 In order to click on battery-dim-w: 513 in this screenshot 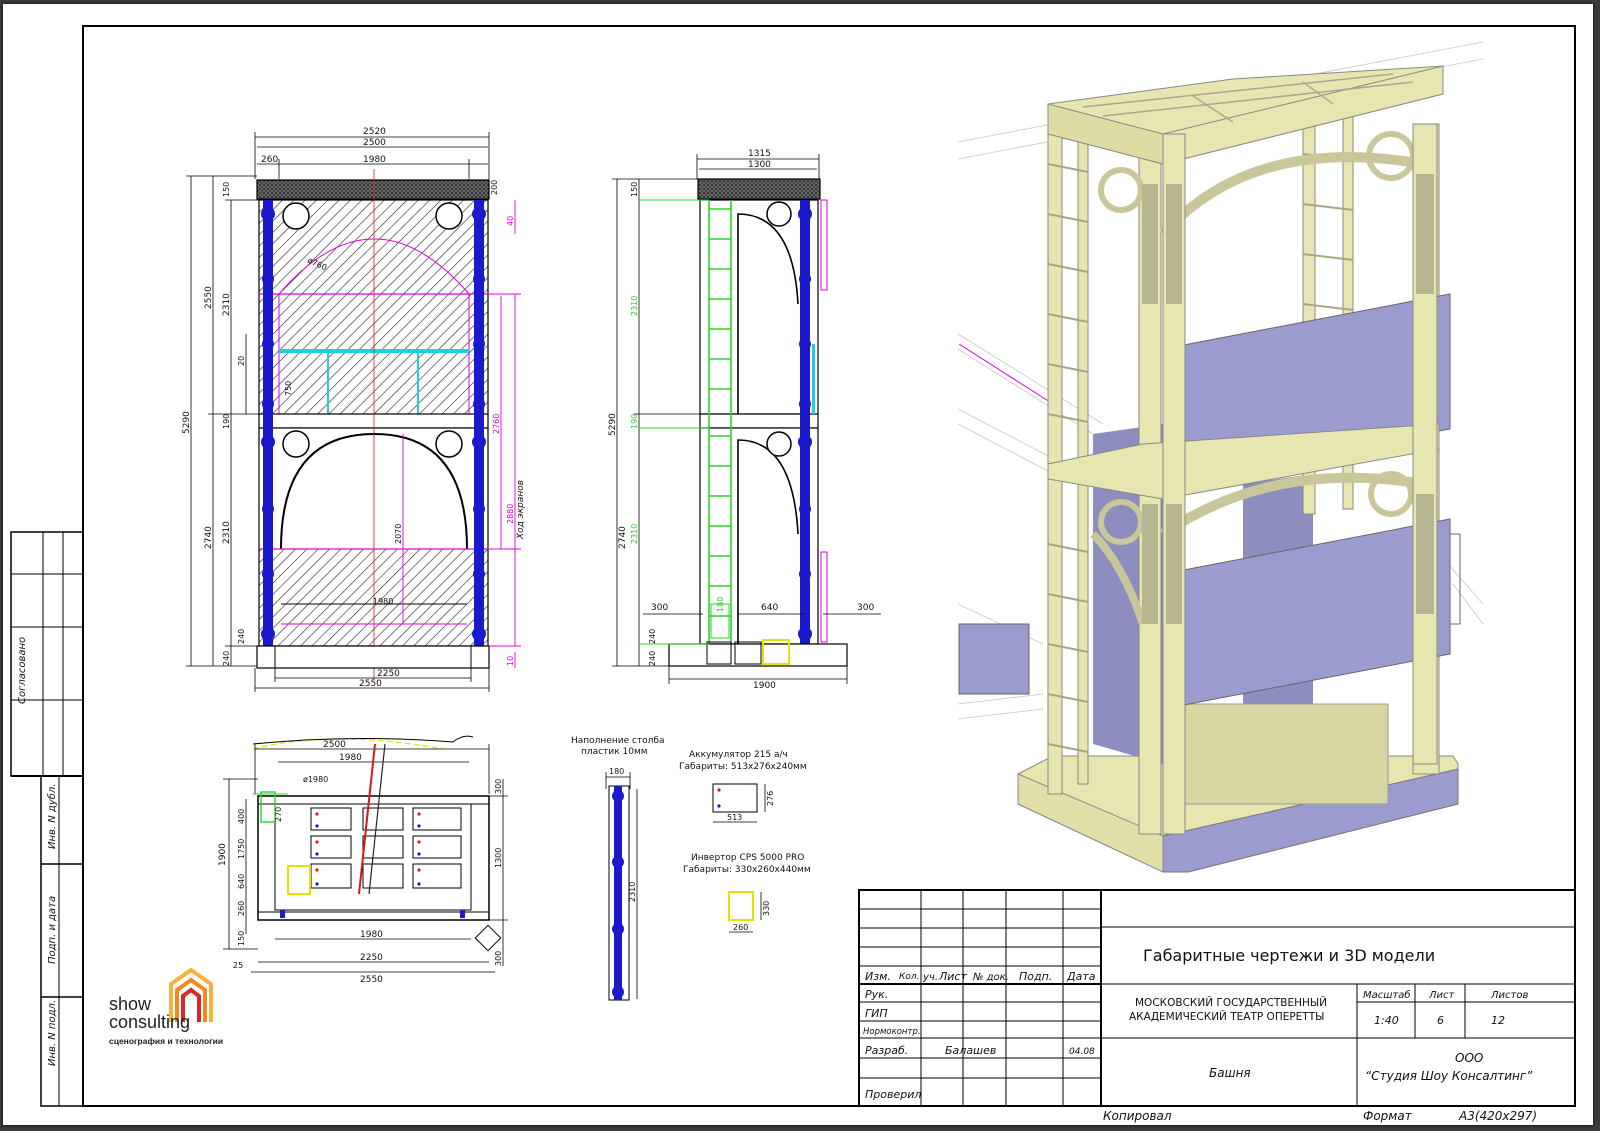, I will do `click(734, 817)`.